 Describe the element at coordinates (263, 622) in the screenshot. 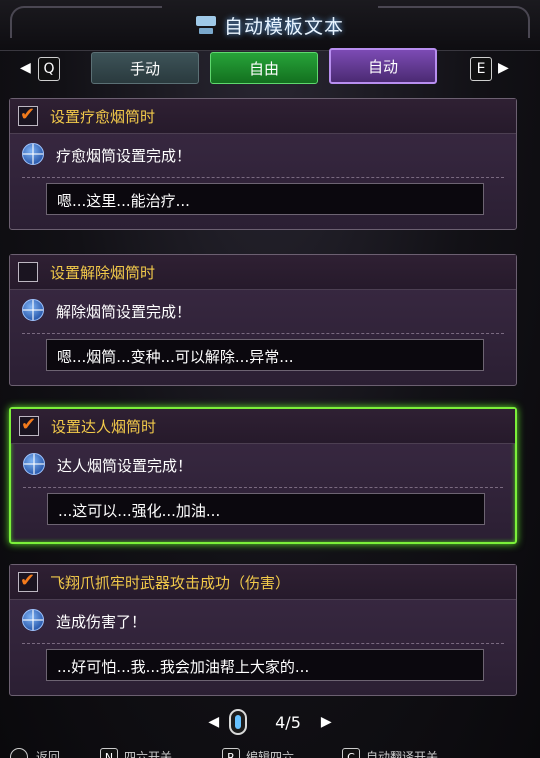

I see `message-row: 造成伤害了！` at that location.